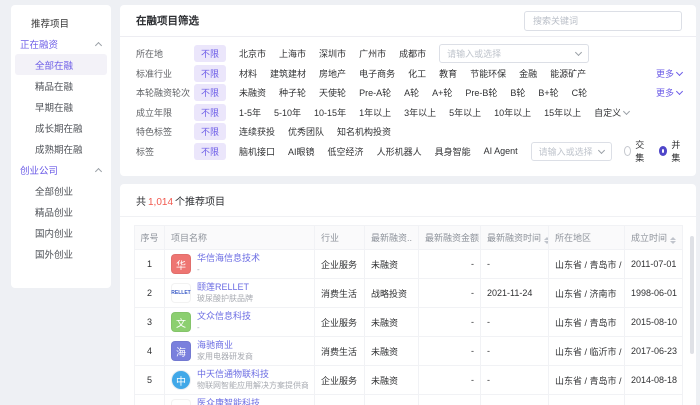 The height and width of the screenshot is (405, 700). What do you see at coordinates (514, 54) in the screenshot?
I see `location-select: 请输入或选择` at bounding box center [514, 54].